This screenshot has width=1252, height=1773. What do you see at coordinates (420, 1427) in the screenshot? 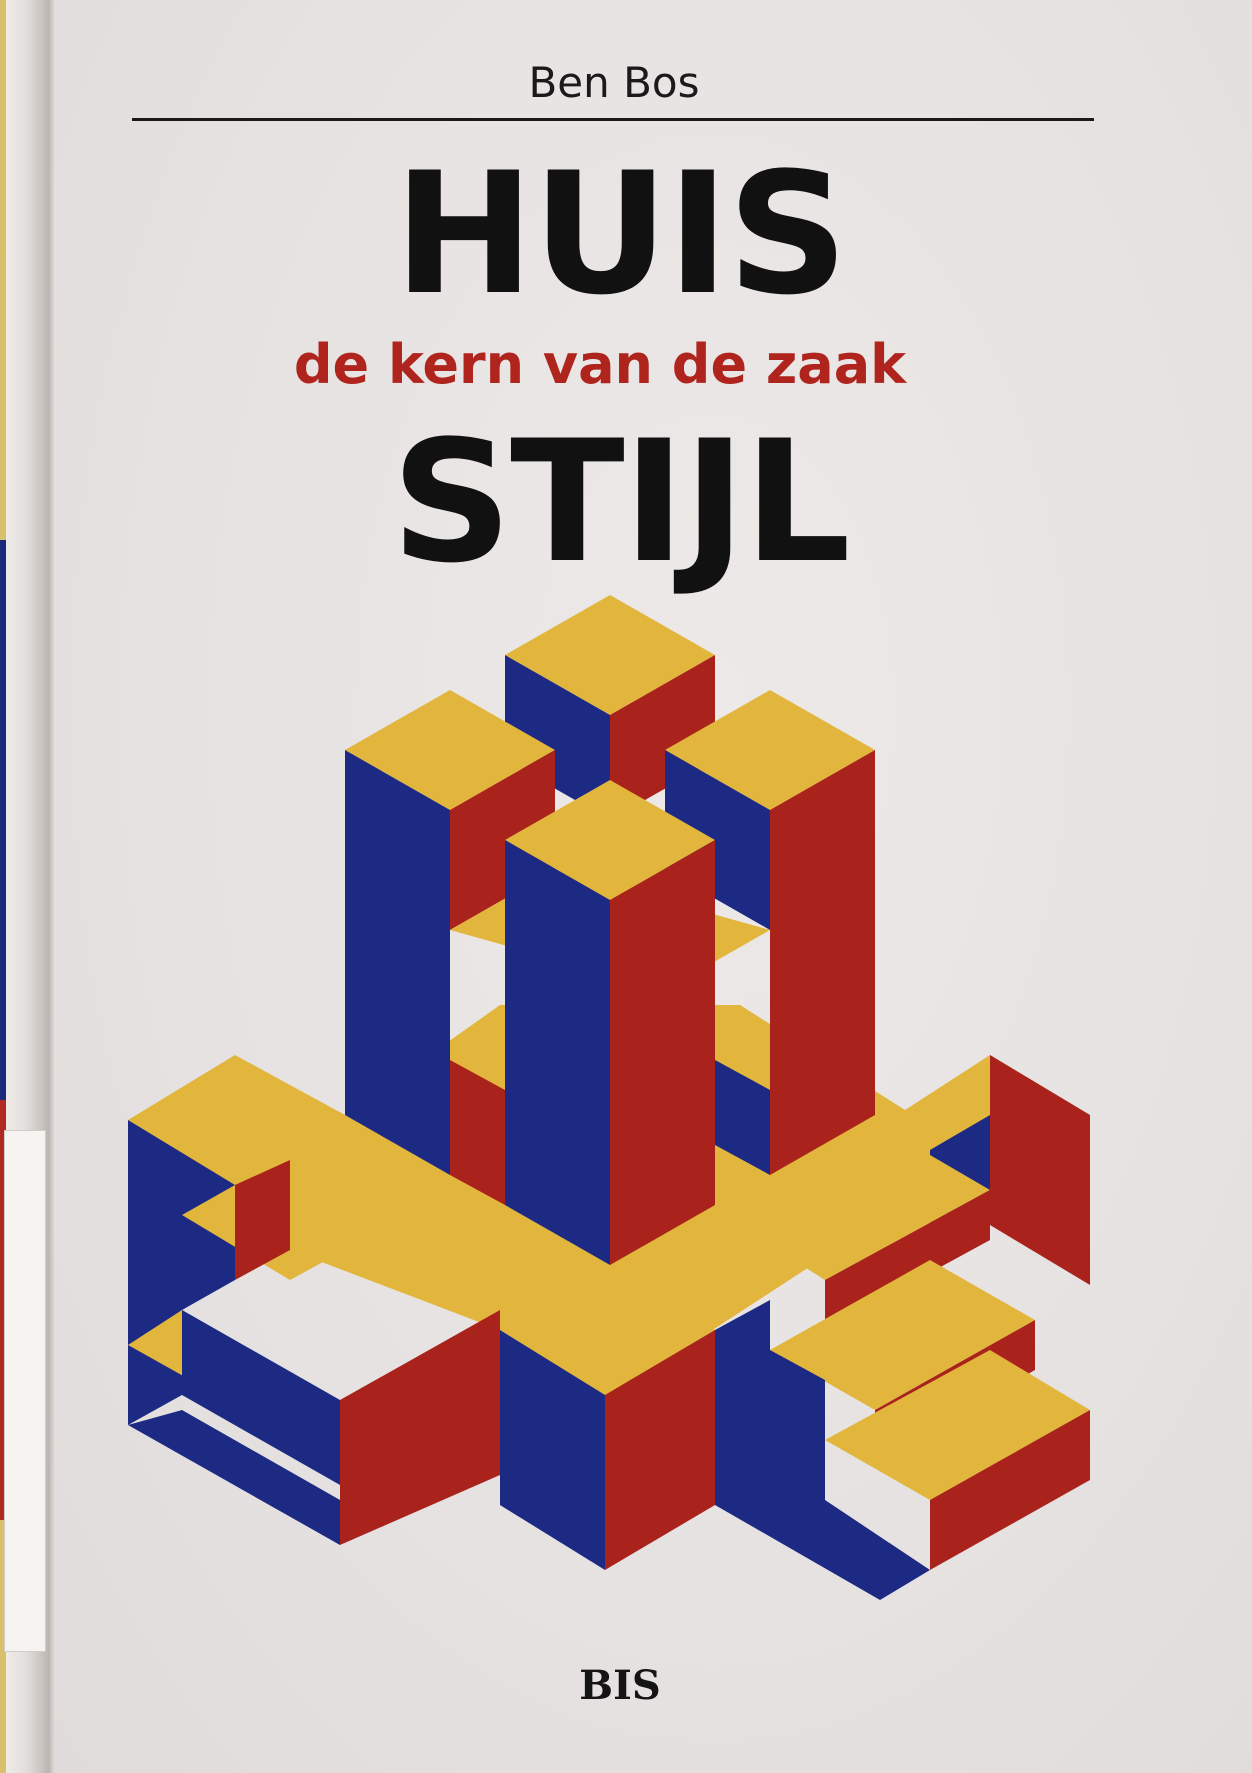
I see `left-wing-red` at bounding box center [420, 1427].